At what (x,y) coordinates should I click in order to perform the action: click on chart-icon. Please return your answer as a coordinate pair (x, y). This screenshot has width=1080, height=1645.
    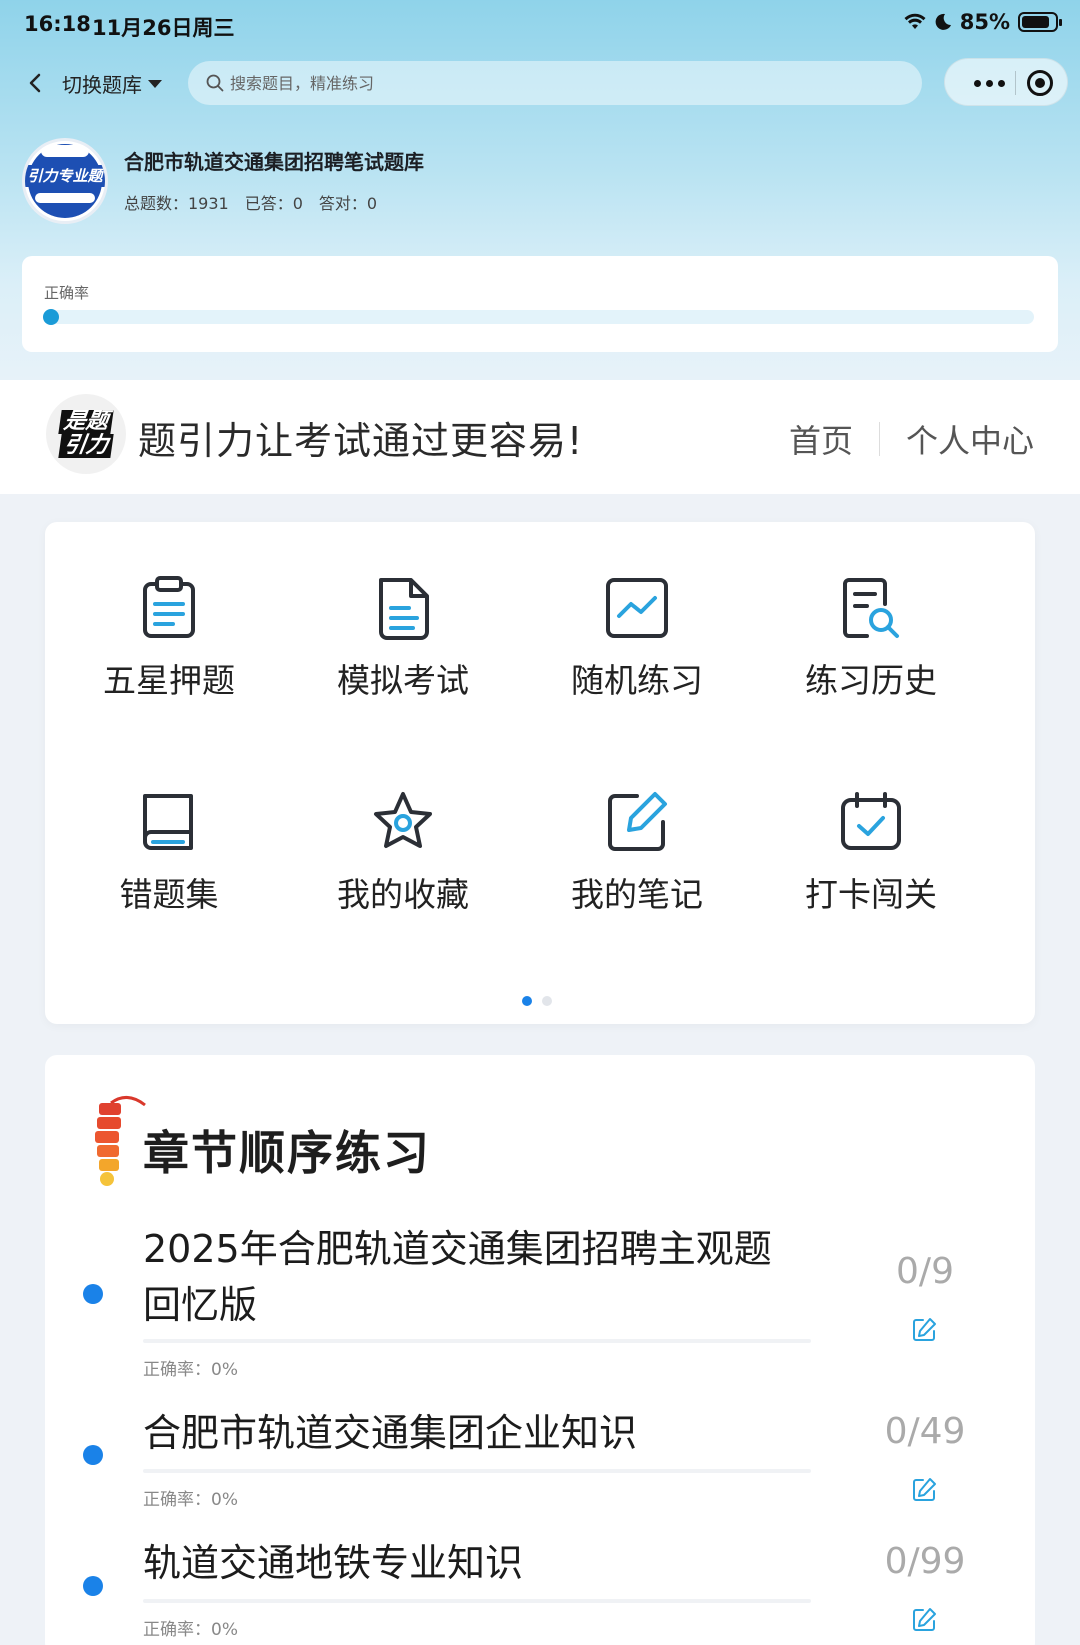
    Looking at the image, I should click on (637, 608).